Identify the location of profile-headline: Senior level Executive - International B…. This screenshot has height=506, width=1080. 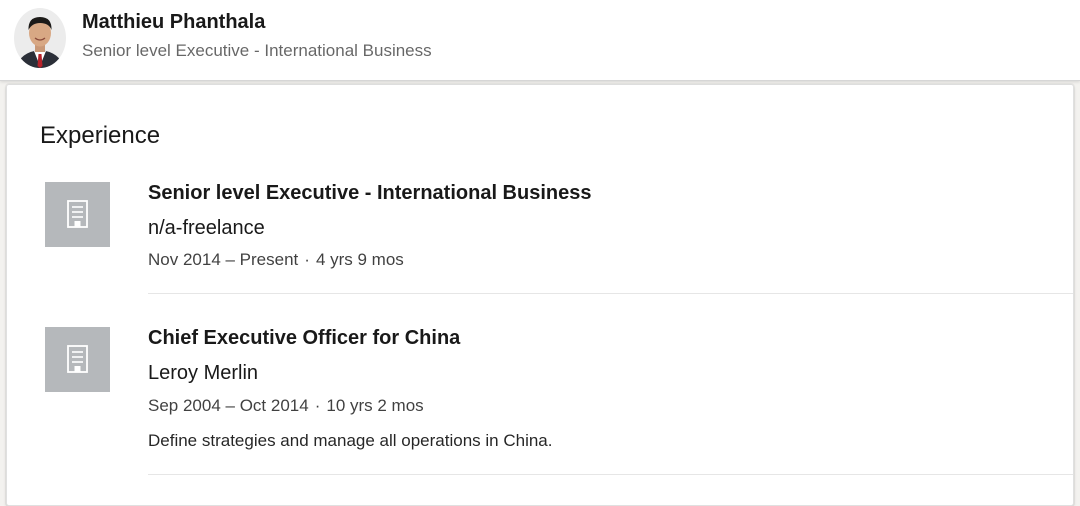
(257, 50).